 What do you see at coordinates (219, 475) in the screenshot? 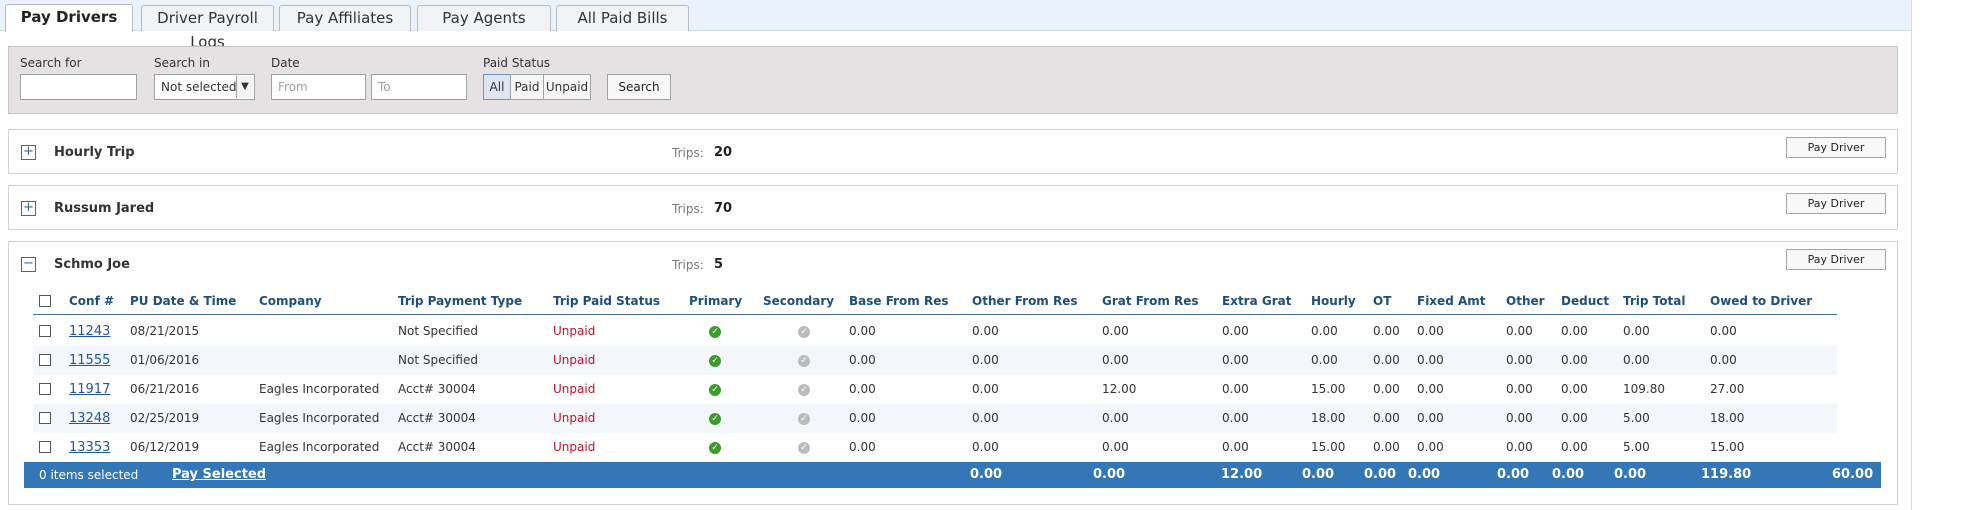
I see `pay-selected-link: Pay Selected` at bounding box center [219, 475].